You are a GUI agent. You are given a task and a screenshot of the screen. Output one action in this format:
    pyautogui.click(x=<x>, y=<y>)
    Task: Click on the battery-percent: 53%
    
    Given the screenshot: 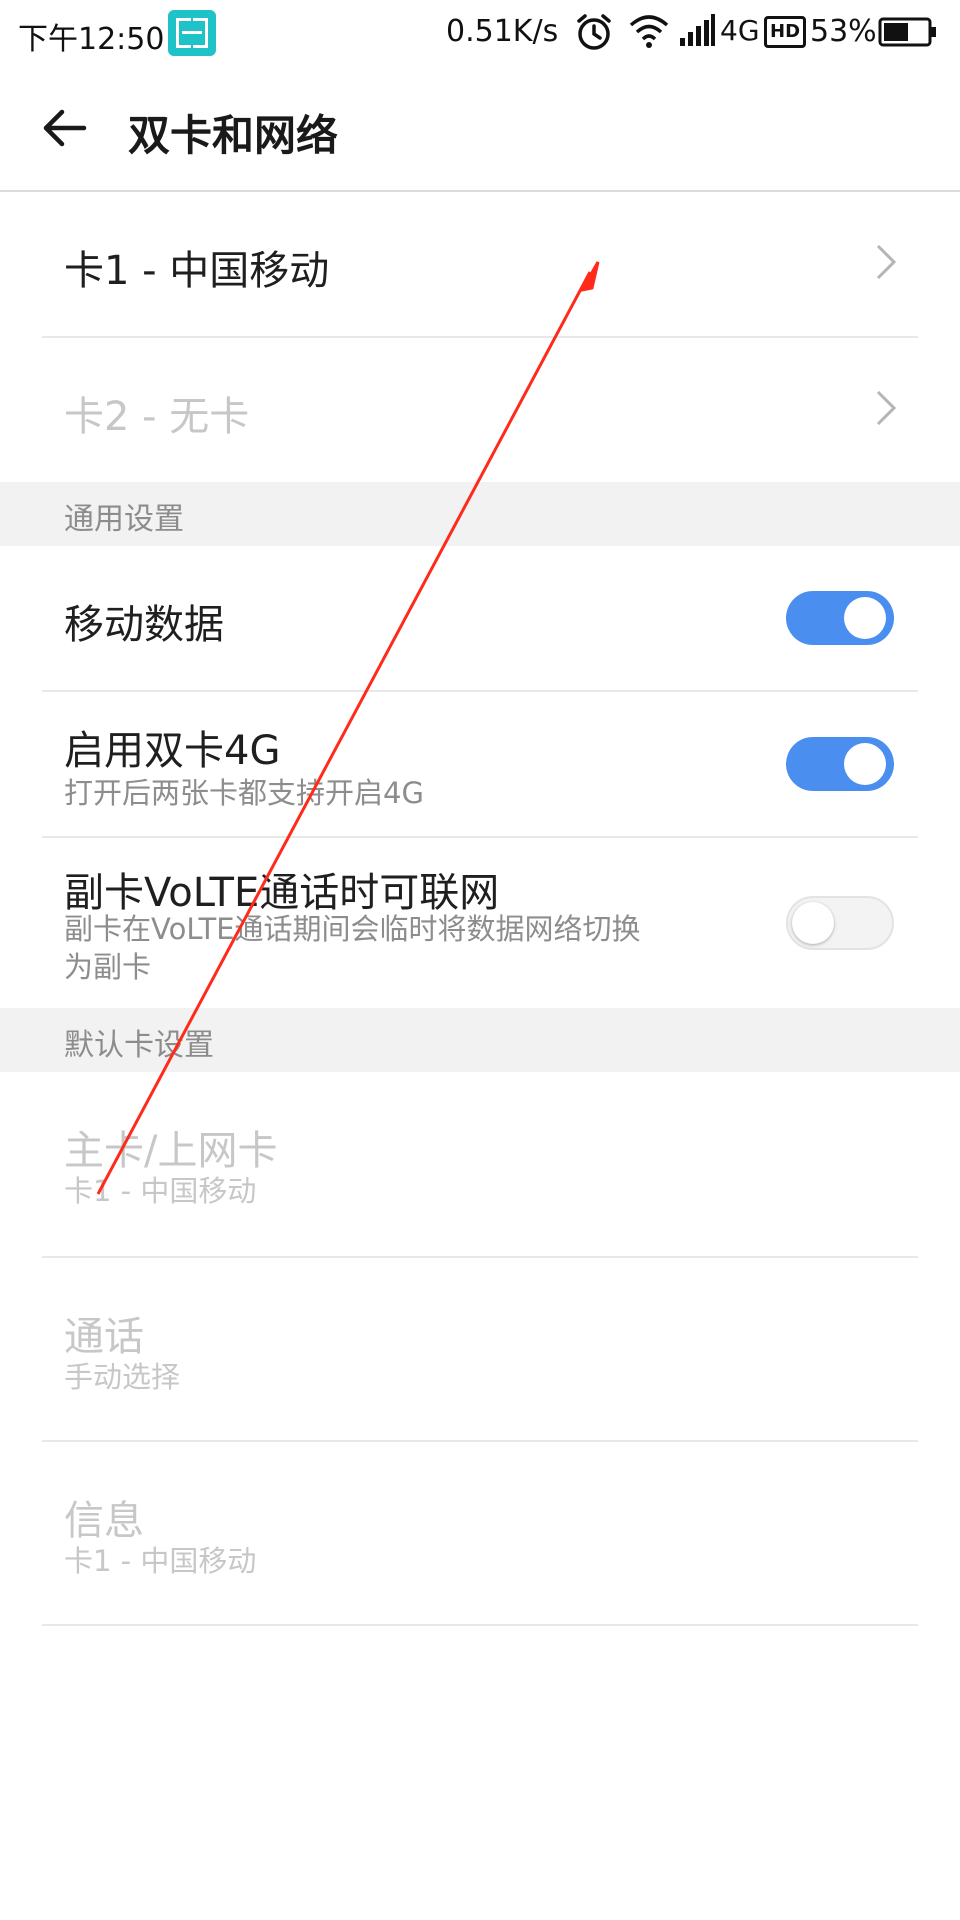 What is the action you would take?
    pyautogui.click(x=843, y=31)
    